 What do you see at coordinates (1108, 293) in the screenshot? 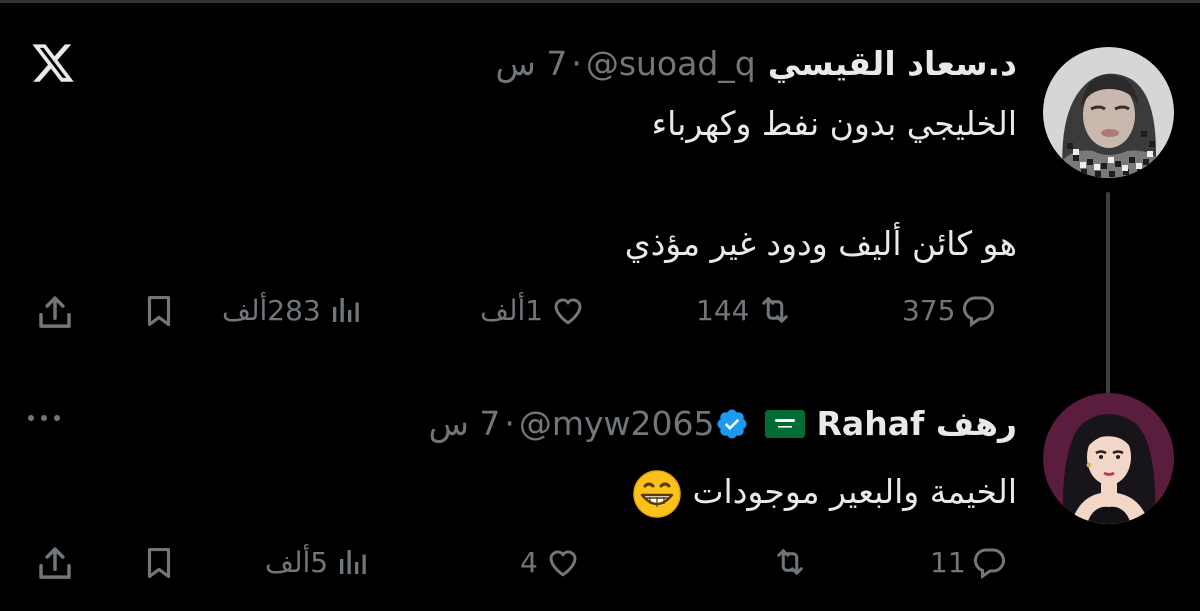
I see `thread-connector-line` at bounding box center [1108, 293].